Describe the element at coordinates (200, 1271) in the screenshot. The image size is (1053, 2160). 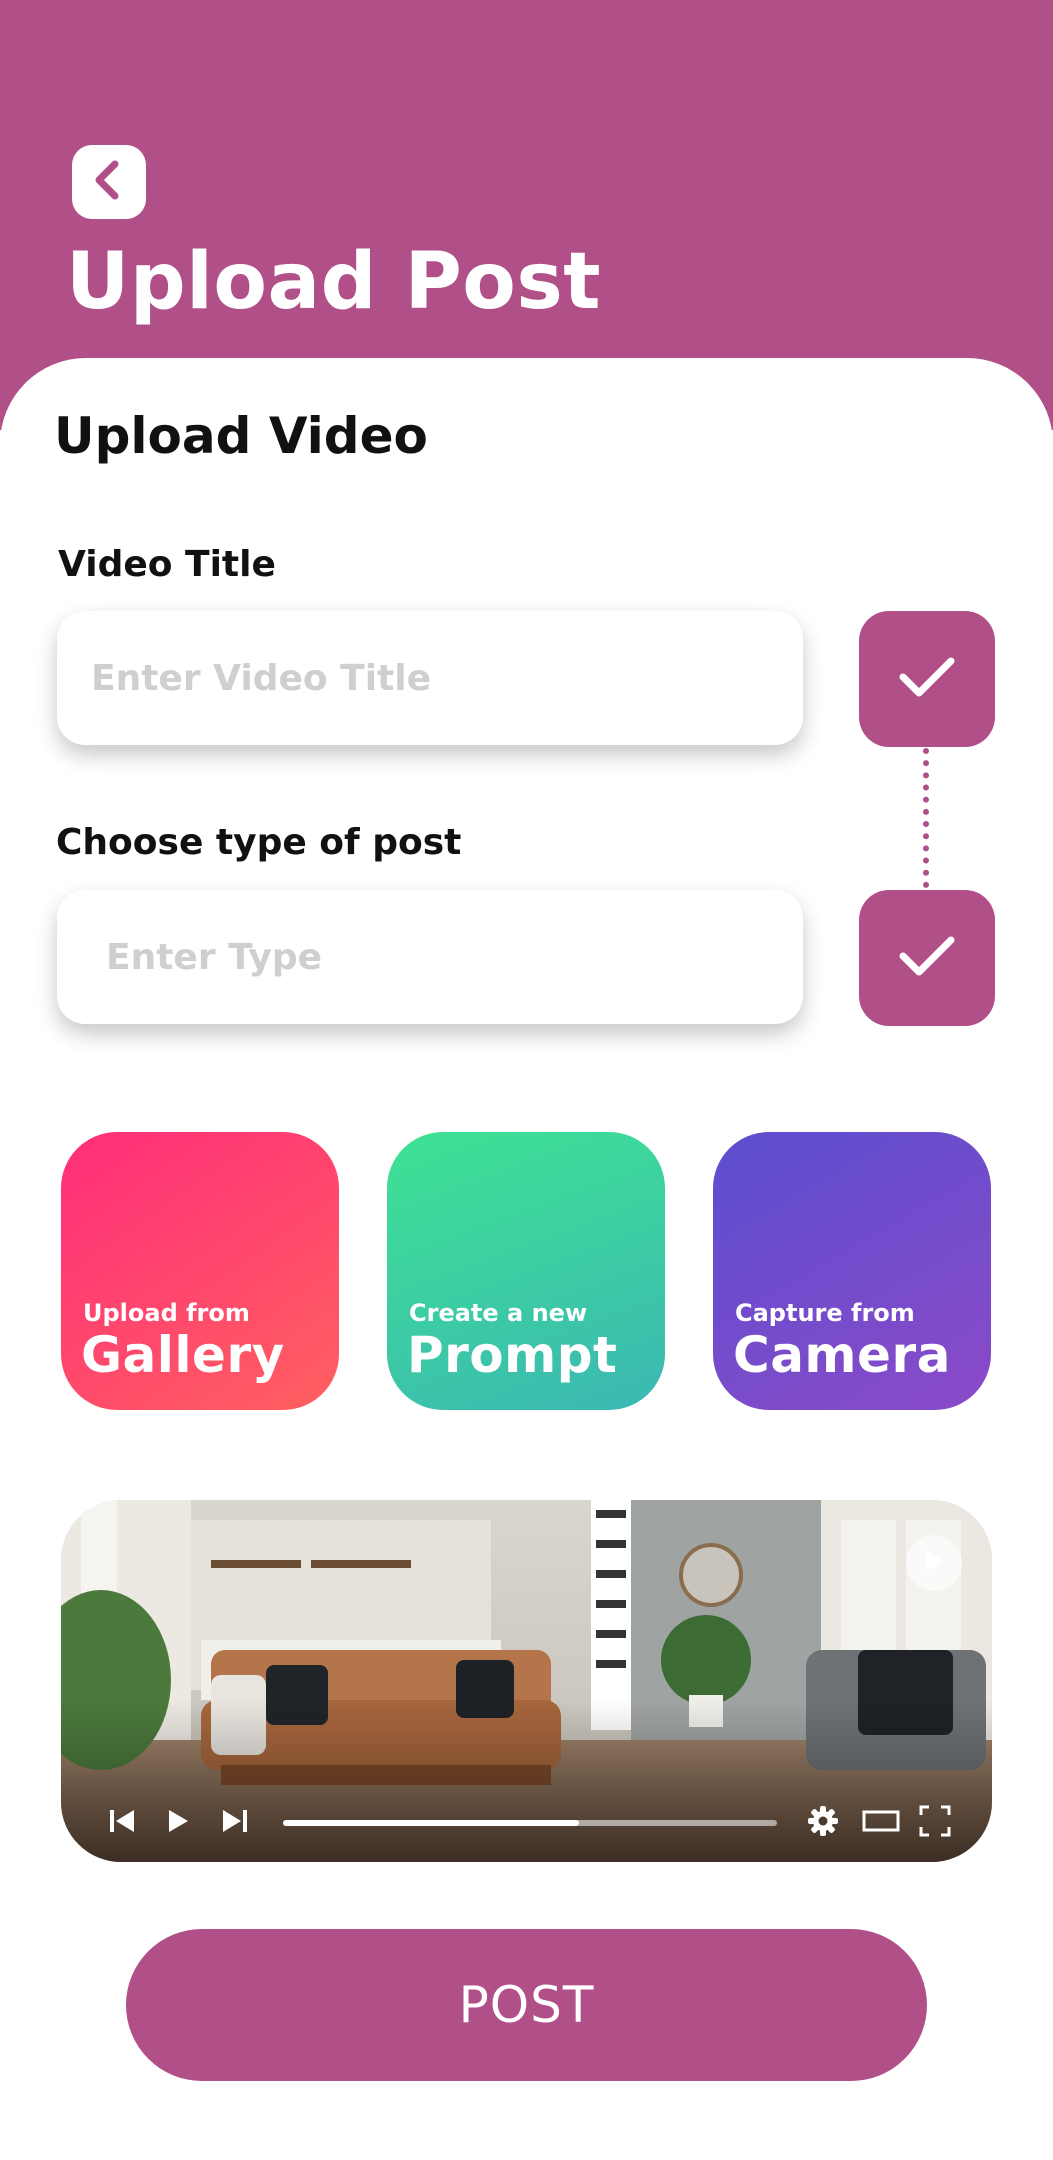
I see `upload-from-gallery-tile: Upload from Gallery` at that location.